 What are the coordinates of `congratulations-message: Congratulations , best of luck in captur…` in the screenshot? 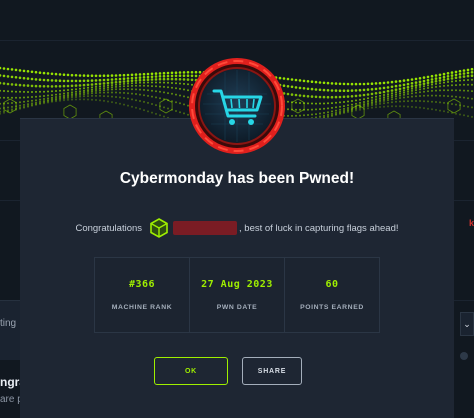 It's located at (237, 228).